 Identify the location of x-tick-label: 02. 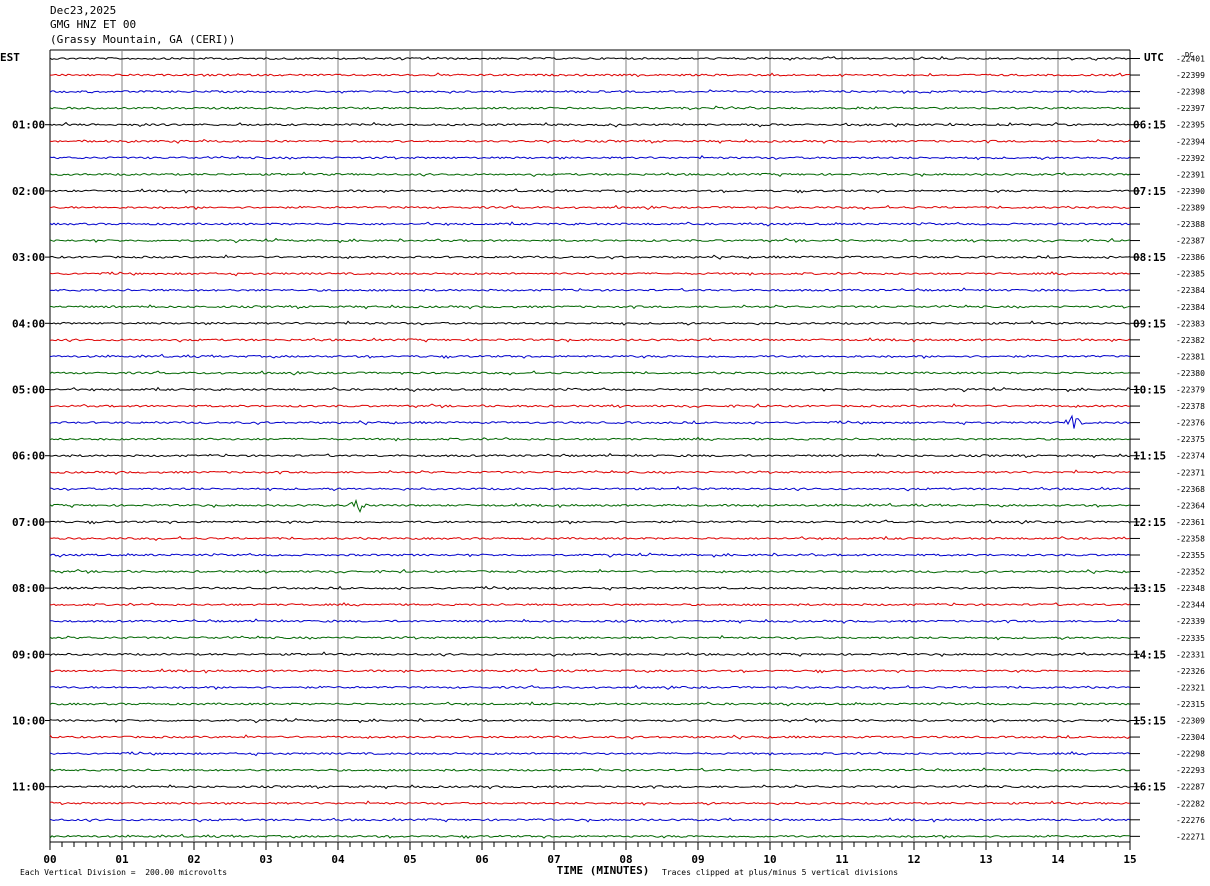
(193, 859).